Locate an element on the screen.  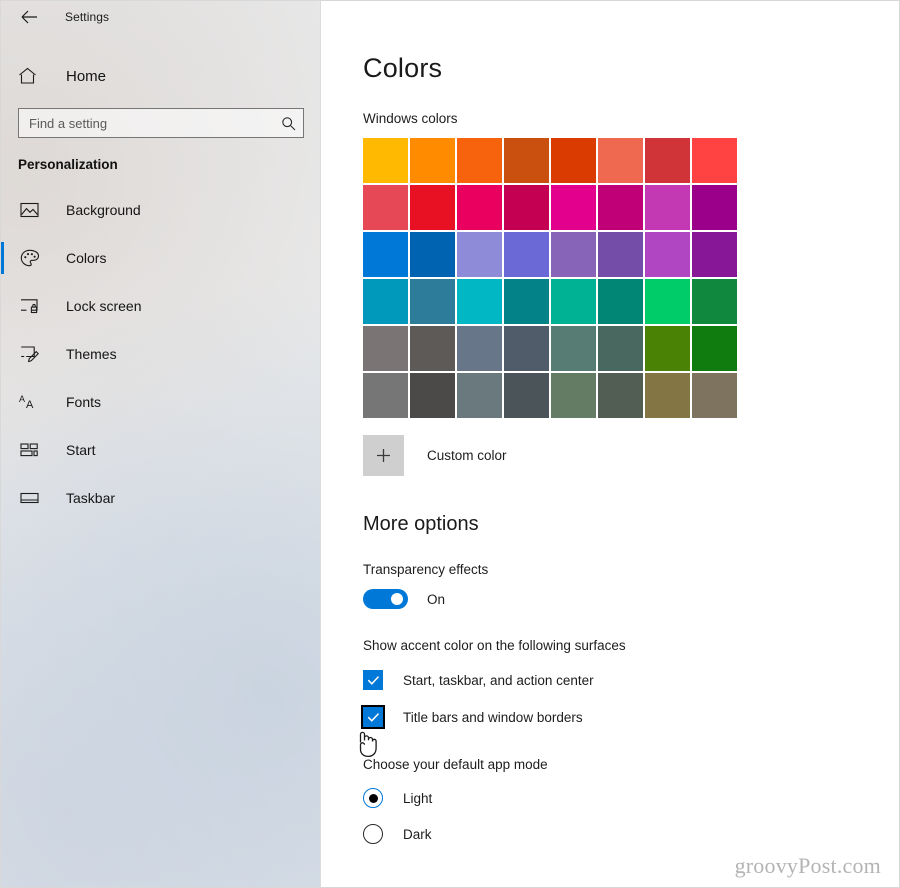
lock-screen-icon is located at coordinates (29, 306).